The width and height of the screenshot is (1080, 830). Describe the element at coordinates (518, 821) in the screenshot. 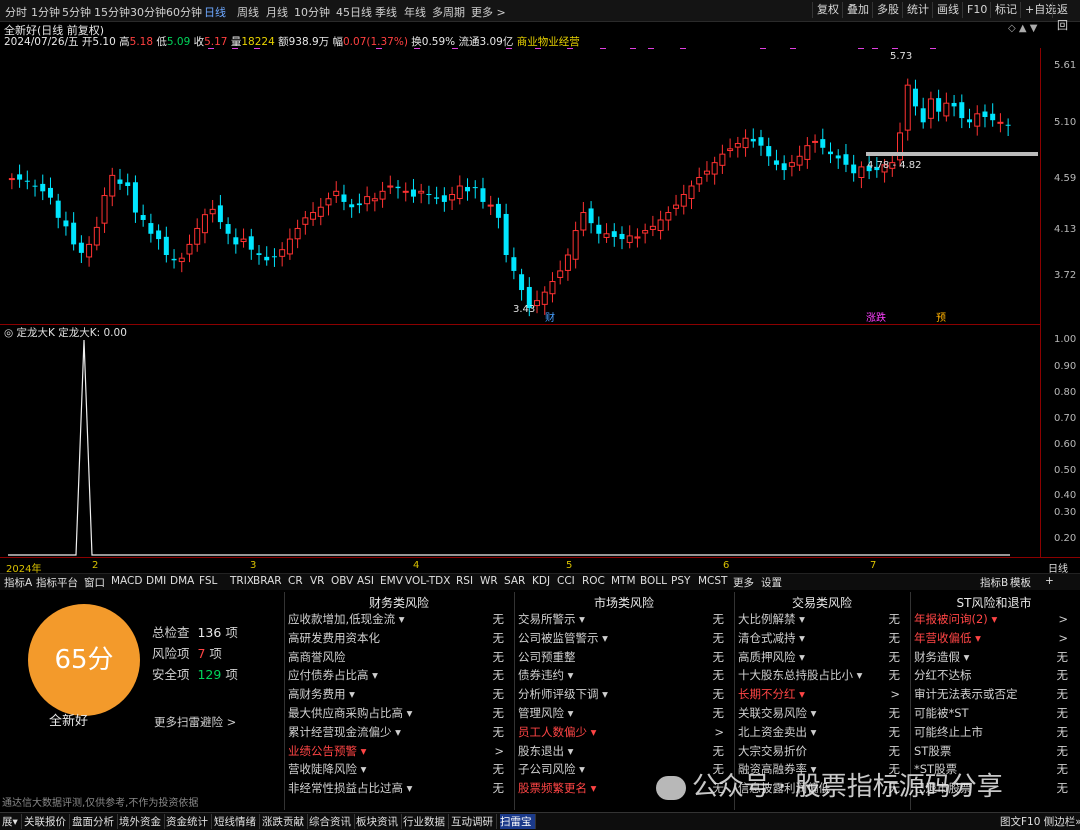

I see `bottom-tab: 扫雷宝` at that location.